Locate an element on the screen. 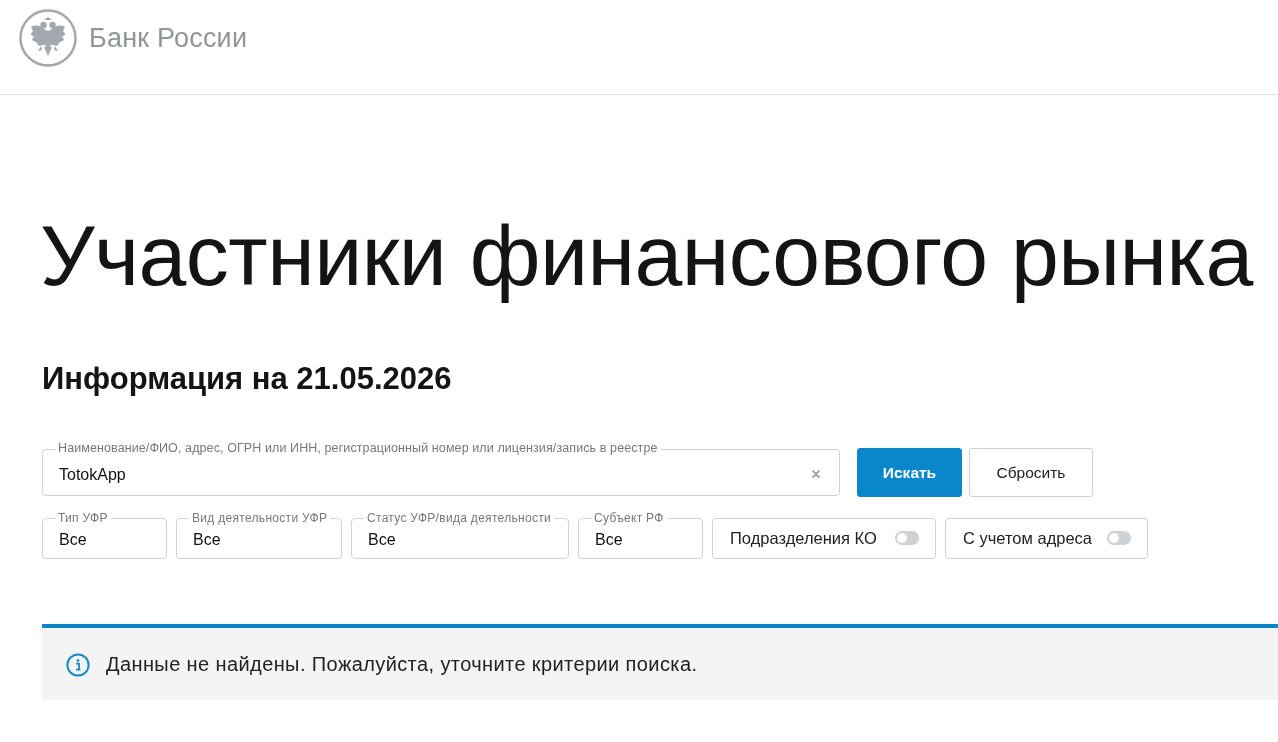 The height and width of the screenshot is (742, 1278). field-label: Наименование/ФИО, адрес, ОГРН или ИНН, регистрационный номер или лицензия/запись в реестре is located at coordinates (358, 449).